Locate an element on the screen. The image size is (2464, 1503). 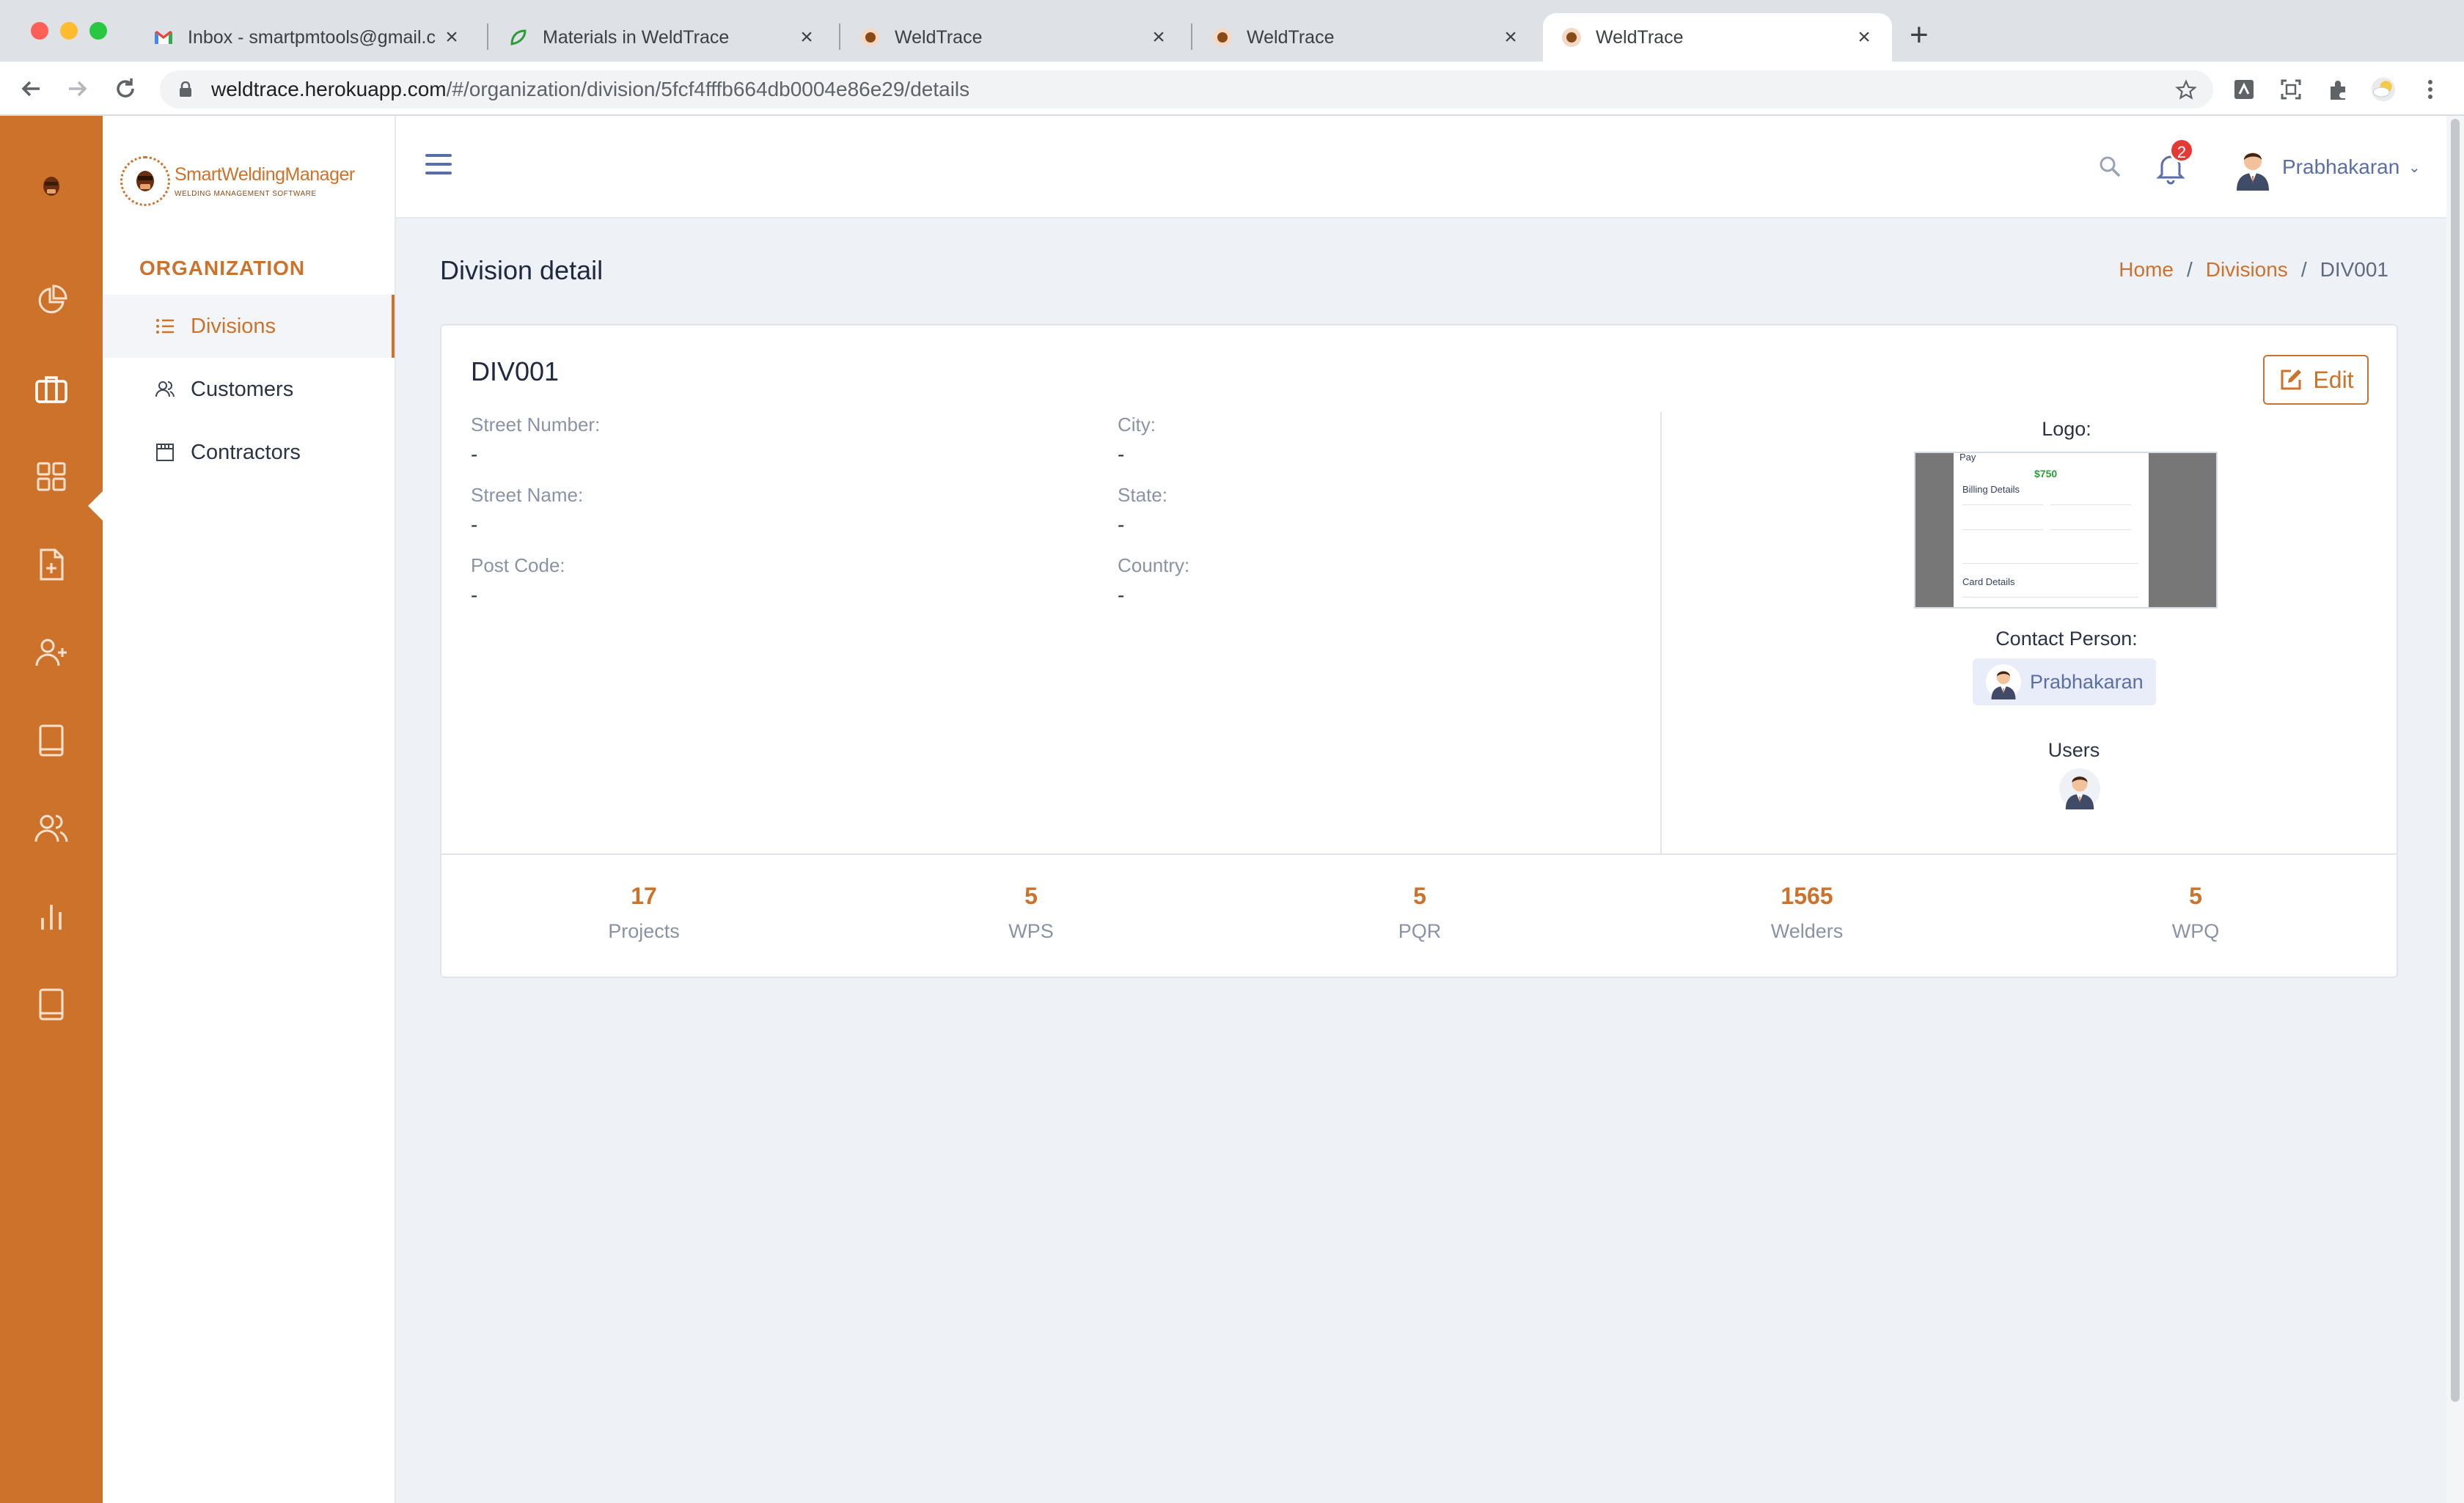
logo-mascot-icon is located at coordinates (145, 181).